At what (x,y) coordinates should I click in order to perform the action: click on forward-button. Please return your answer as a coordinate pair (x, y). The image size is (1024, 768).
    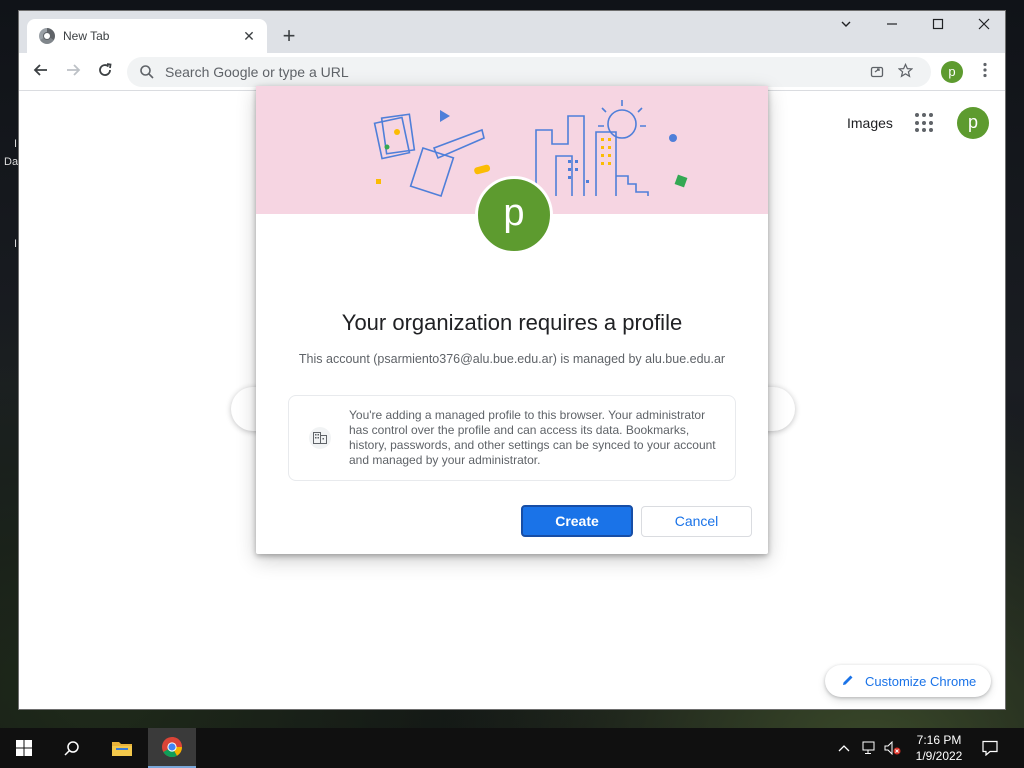
    Looking at the image, I should click on (73, 72).